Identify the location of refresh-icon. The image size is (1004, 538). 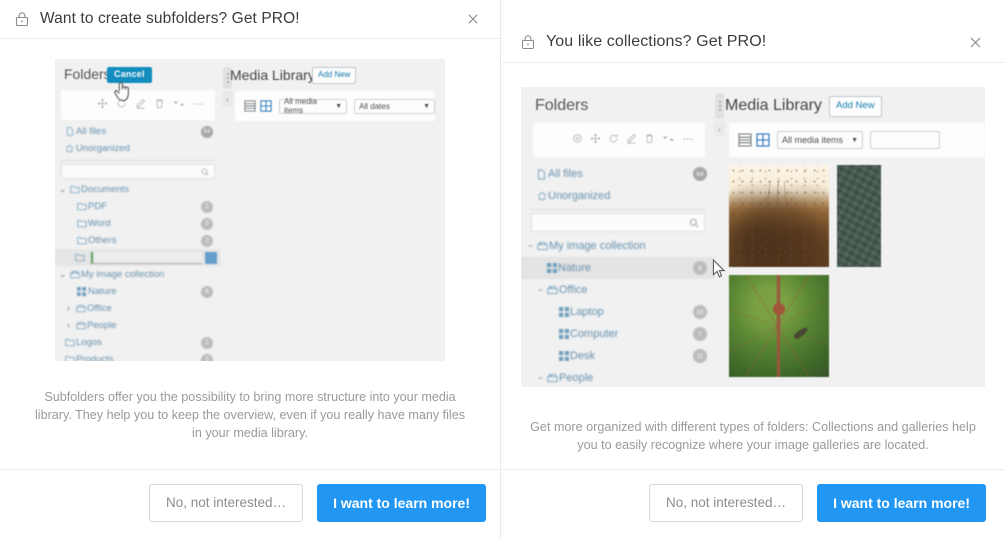
(613, 140).